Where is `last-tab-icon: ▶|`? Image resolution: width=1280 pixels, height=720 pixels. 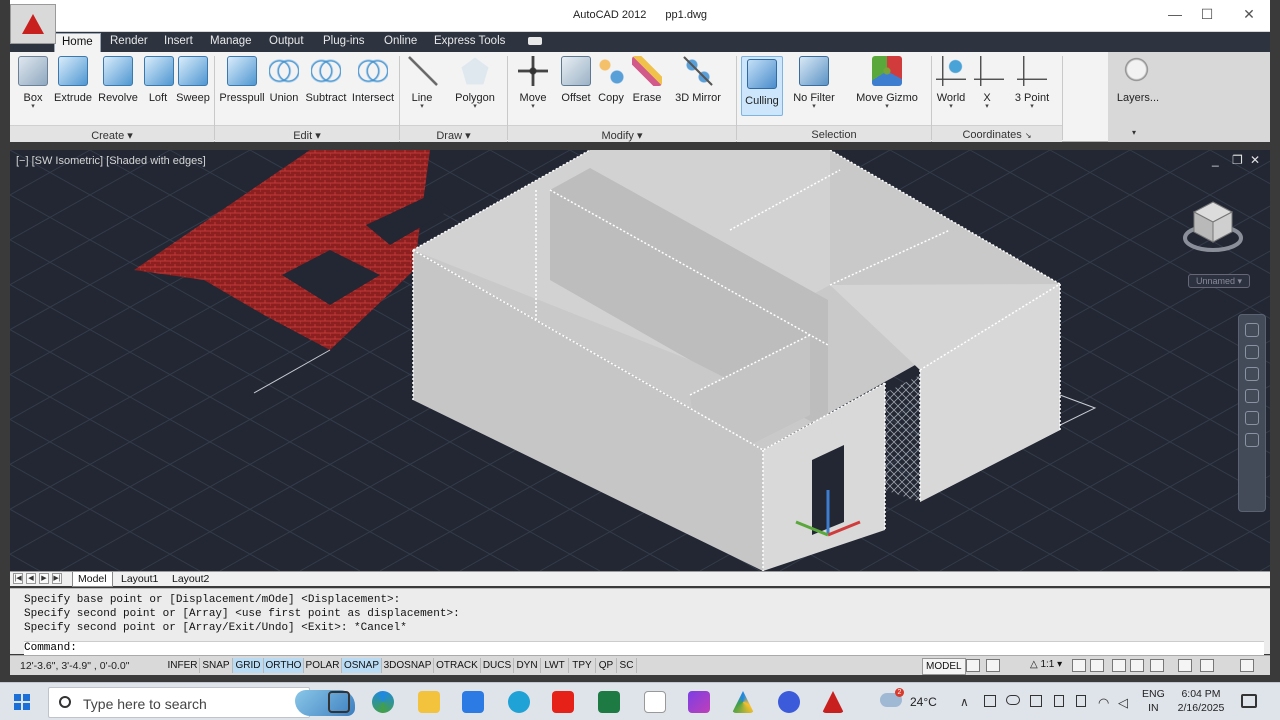 last-tab-icon: ▶| is located at coordinates (57, 578).